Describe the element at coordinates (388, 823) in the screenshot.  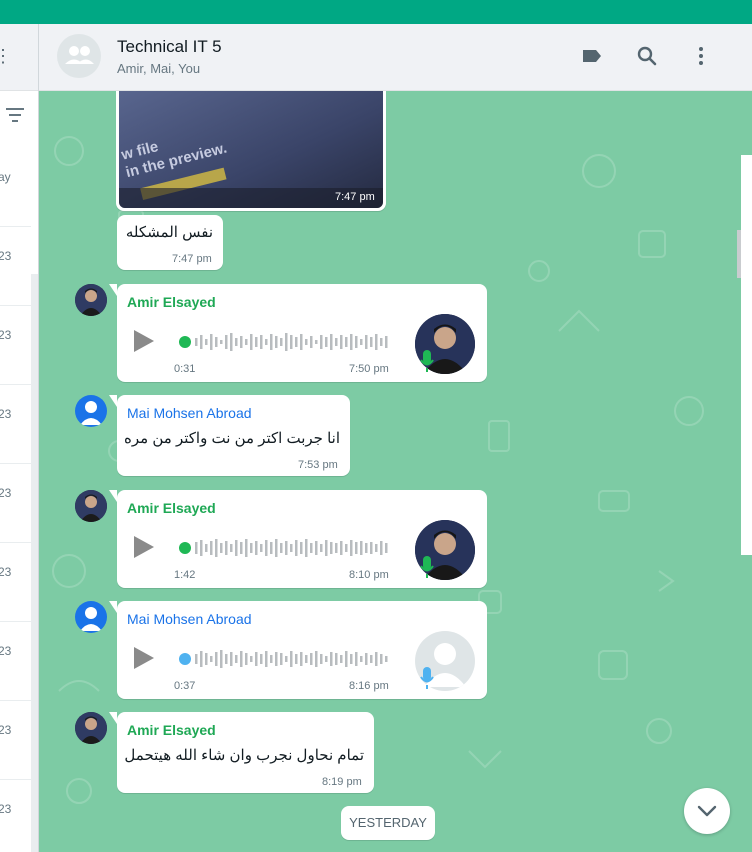
I see `date-divider: YESTERDAY` at that location.